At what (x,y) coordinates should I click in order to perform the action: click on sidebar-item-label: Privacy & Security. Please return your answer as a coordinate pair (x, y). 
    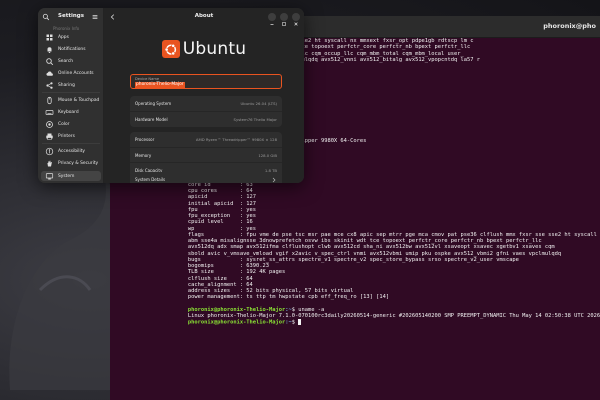
    Looking at the image, I should click on (78, 163).